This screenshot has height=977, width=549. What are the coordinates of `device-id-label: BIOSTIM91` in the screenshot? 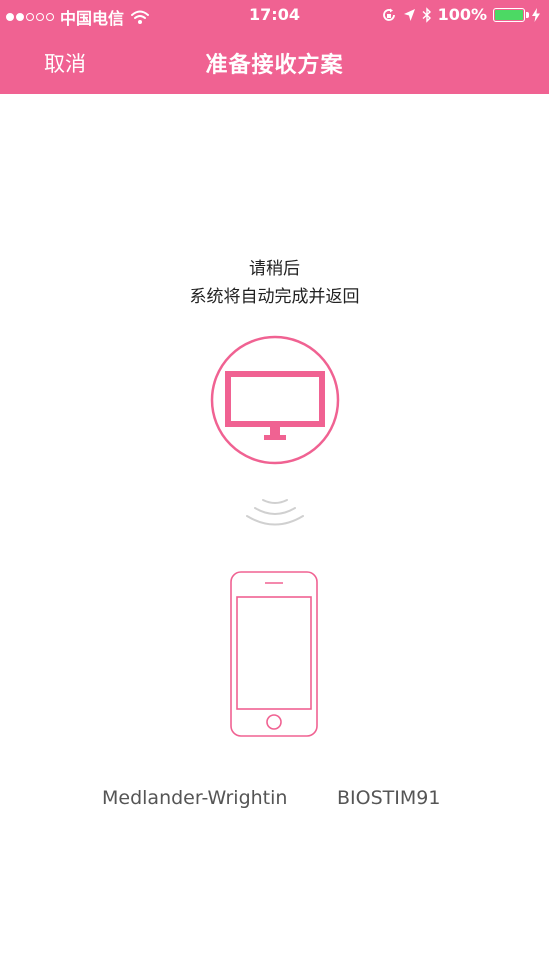 It's located at (389, 798).